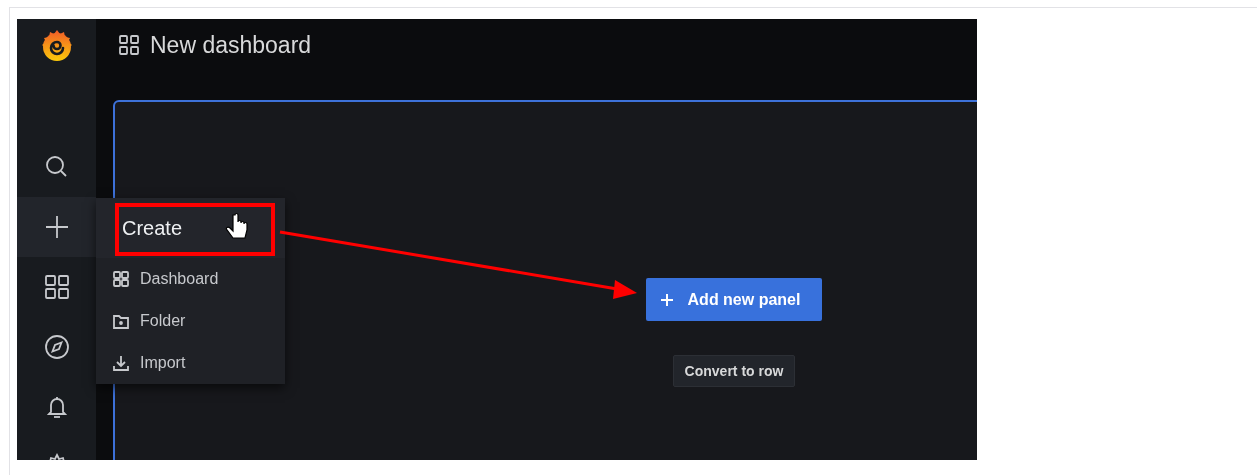 The image size is (1257, 475). Describe the element at coordinates (231, 45) in the screenshot. I see `dashboard-title: New dashboard` at that location.